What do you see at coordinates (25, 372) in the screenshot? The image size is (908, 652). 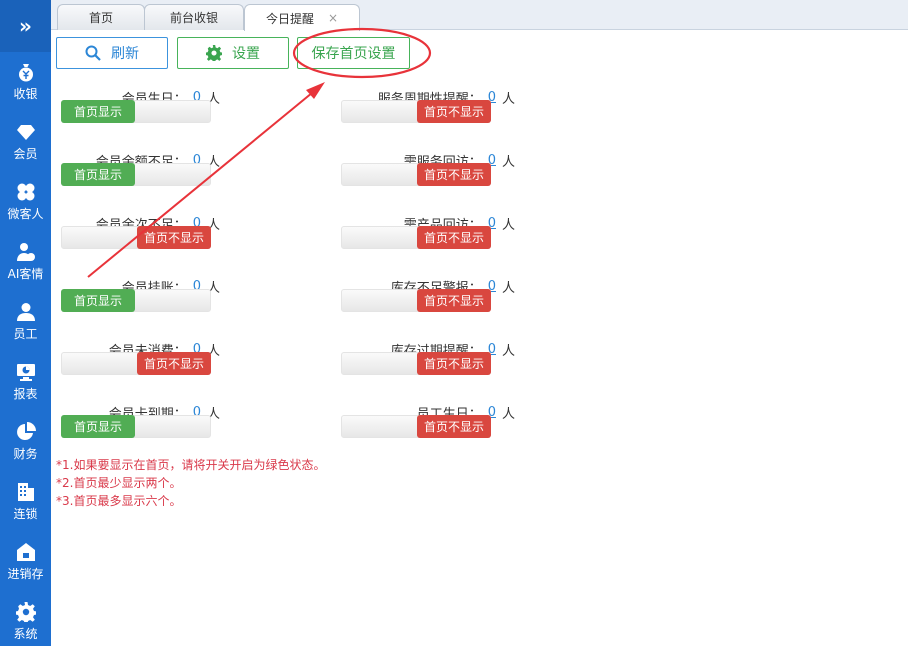 I see `monitor-chart-icon` at bounding box center [25, 372].